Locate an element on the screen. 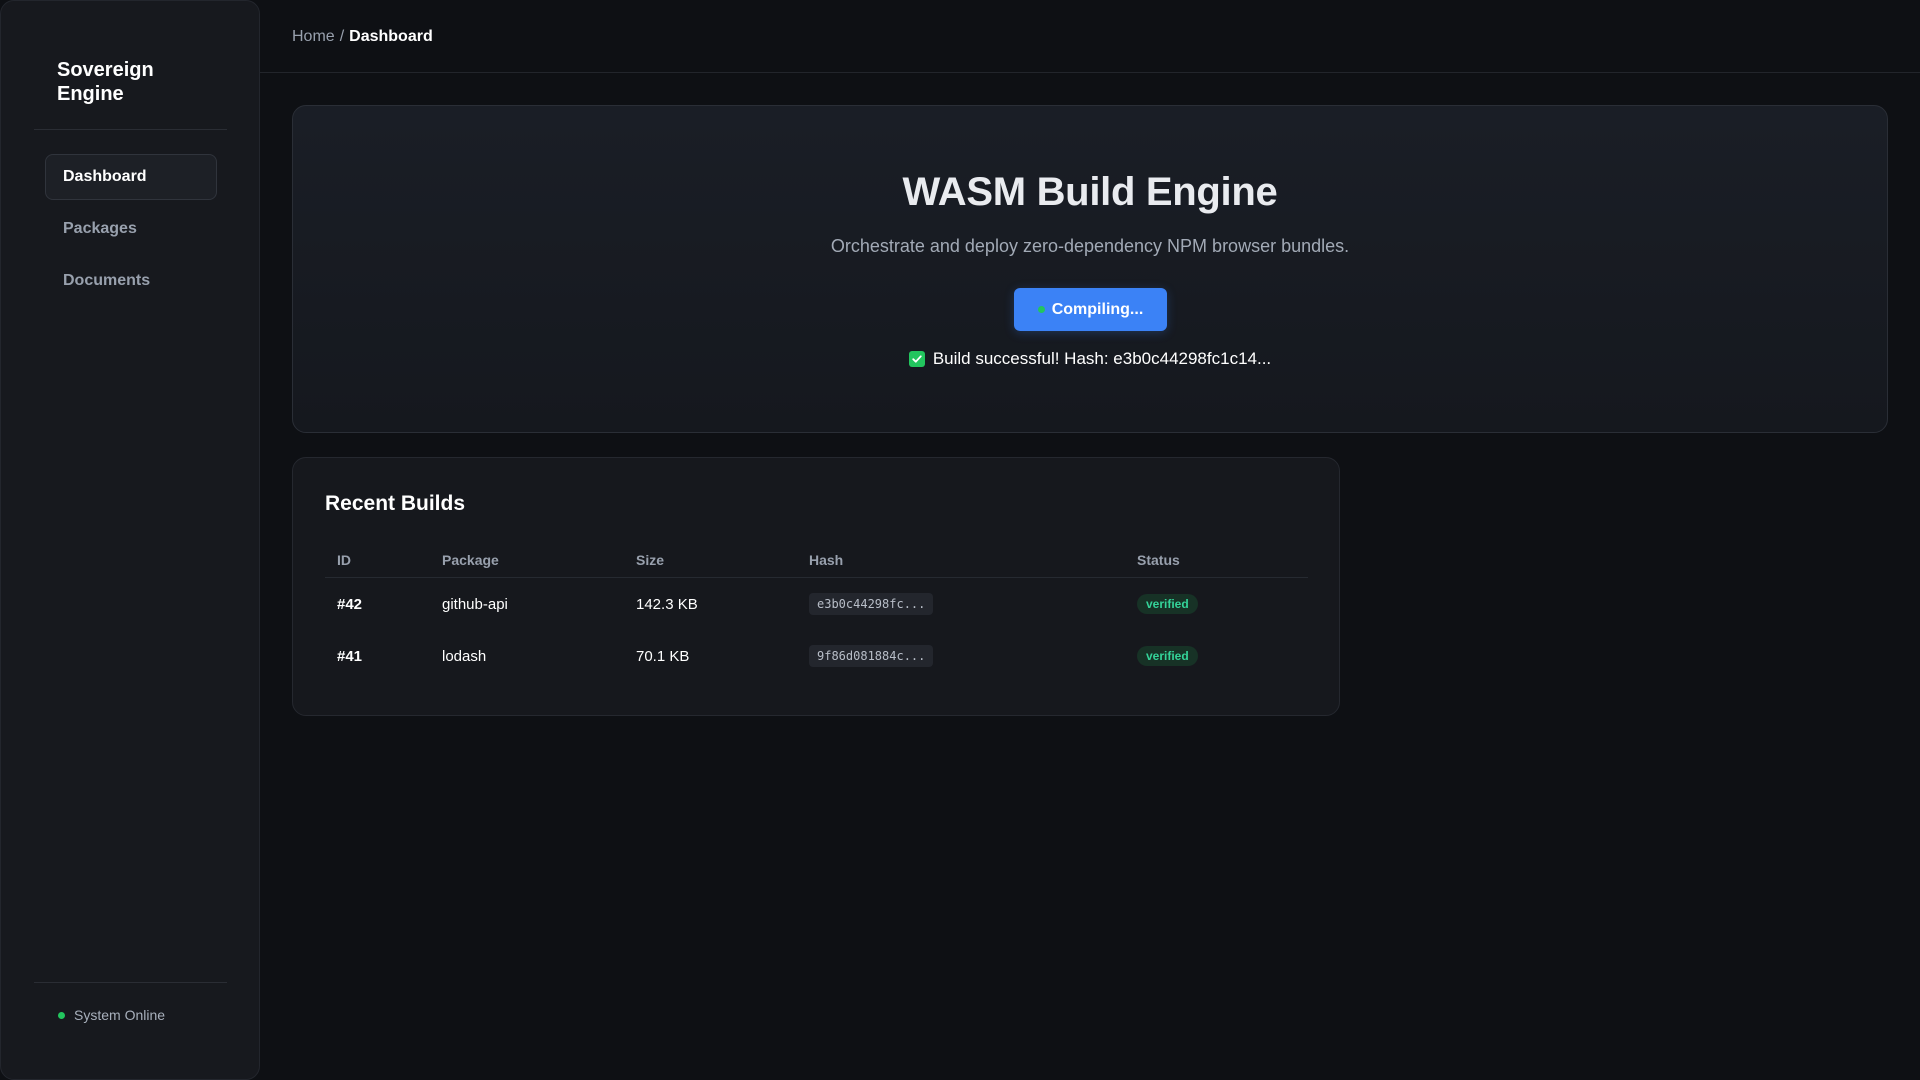 This screenshot has width=1920, height=1080. sidebar-item-documents: Documents is located at coordinates (131, 281).